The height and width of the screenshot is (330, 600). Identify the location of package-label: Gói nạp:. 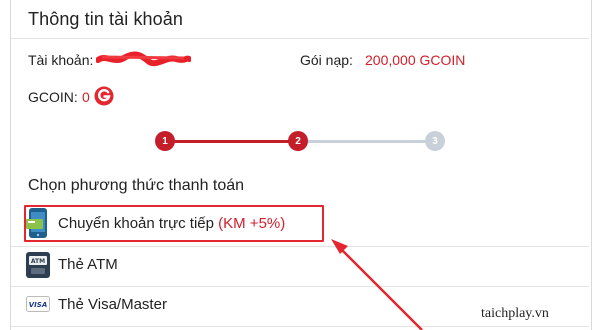
(326, 60).